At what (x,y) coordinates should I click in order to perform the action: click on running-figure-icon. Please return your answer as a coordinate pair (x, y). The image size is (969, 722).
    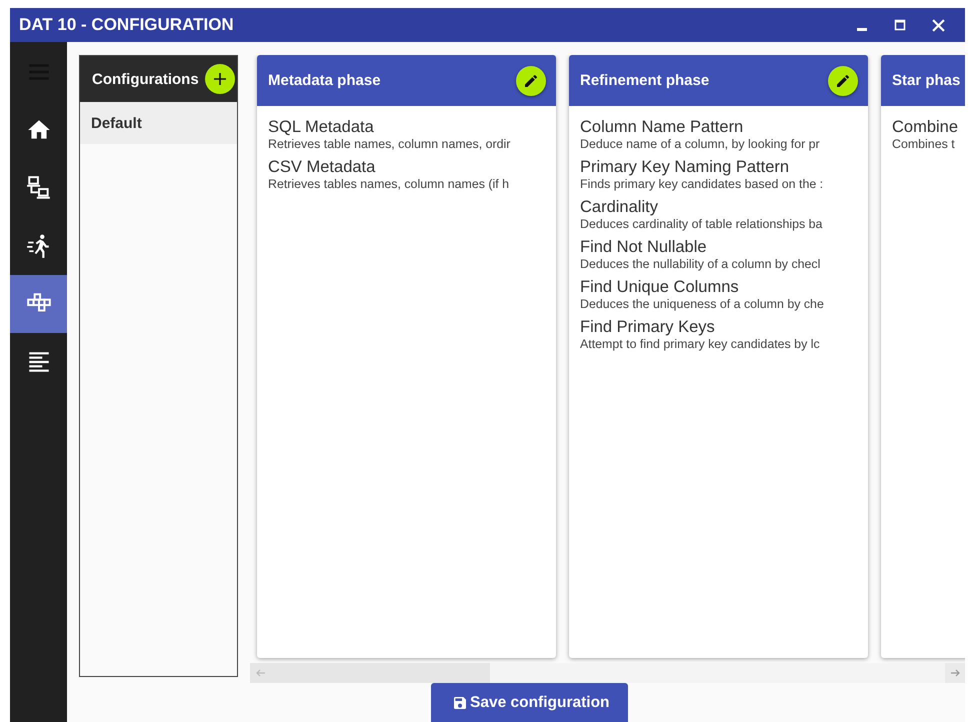
    Looking at the image, I should click on (39, 246).